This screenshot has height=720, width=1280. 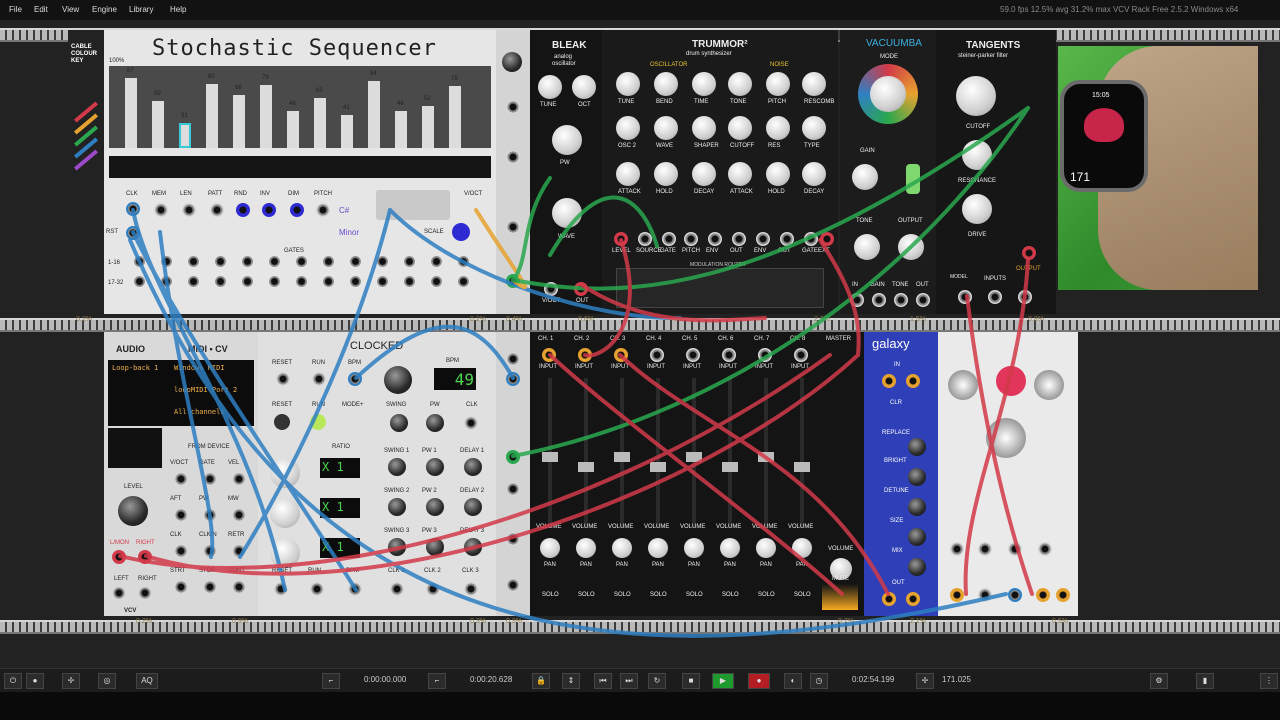 I want to click on filter-input-jack, so click(x=965, y=297).